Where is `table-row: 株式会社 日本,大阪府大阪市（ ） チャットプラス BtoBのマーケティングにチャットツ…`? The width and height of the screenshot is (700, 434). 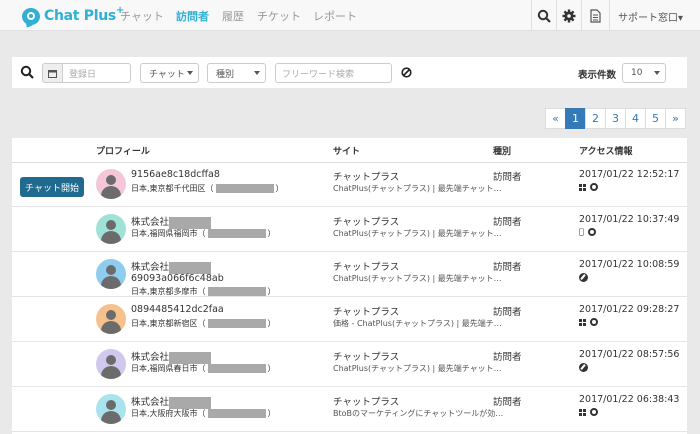
table-row: 株式会社 日本,大阪府大阪市（ ） チャットプラス BtoBのマーケティングにチャットツ… is located at coordinates (349, 410).